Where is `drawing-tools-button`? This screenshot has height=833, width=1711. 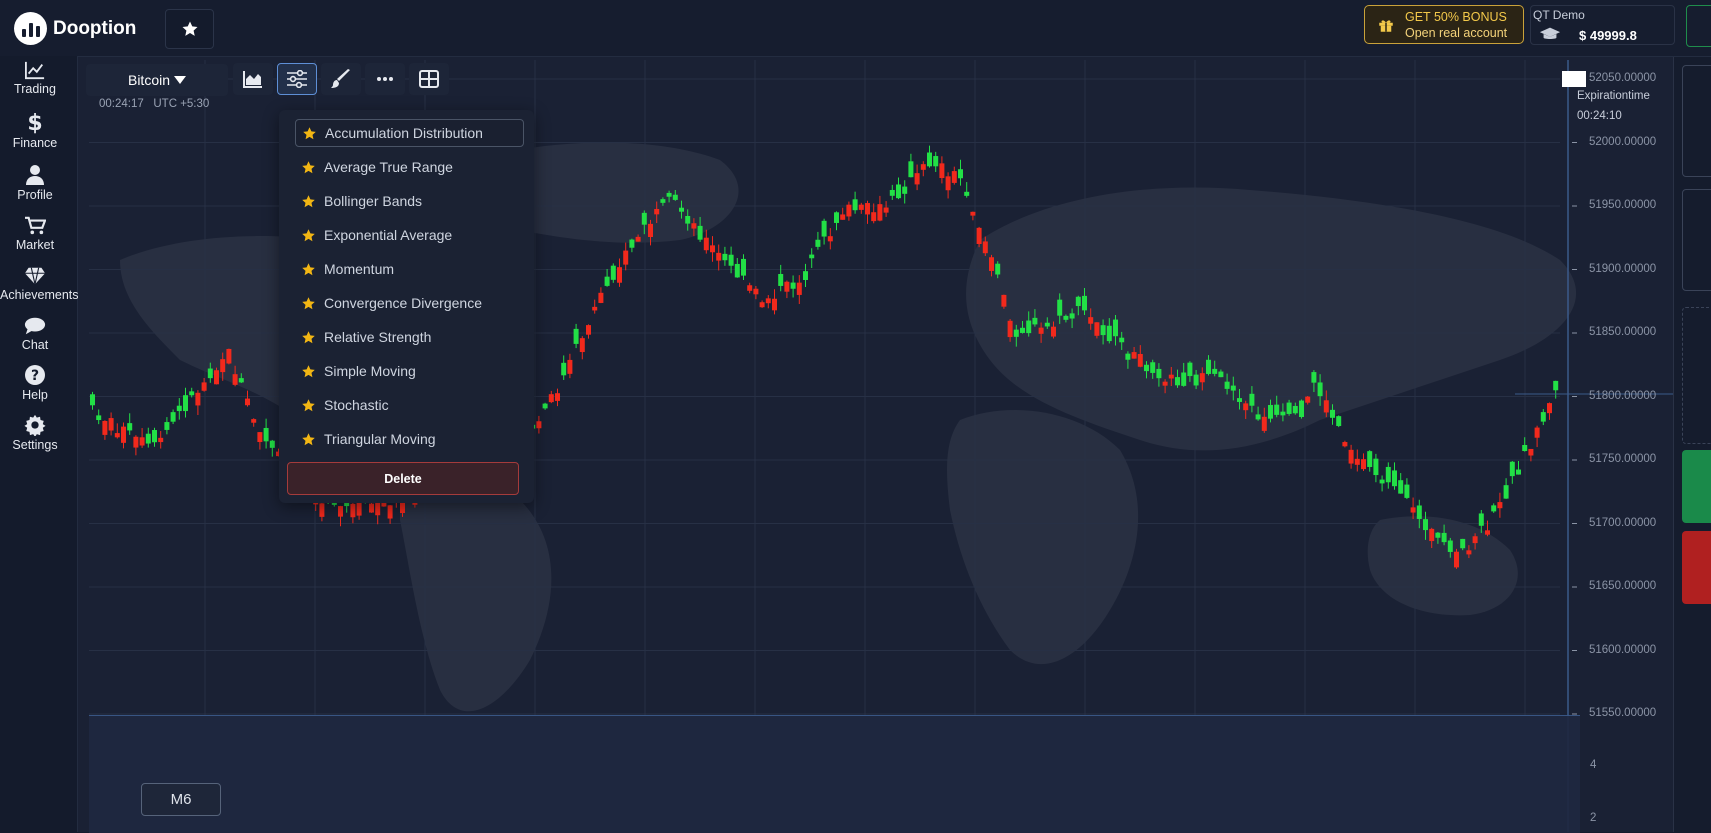 drawing-tools-button is located at coordinates (341, 79).